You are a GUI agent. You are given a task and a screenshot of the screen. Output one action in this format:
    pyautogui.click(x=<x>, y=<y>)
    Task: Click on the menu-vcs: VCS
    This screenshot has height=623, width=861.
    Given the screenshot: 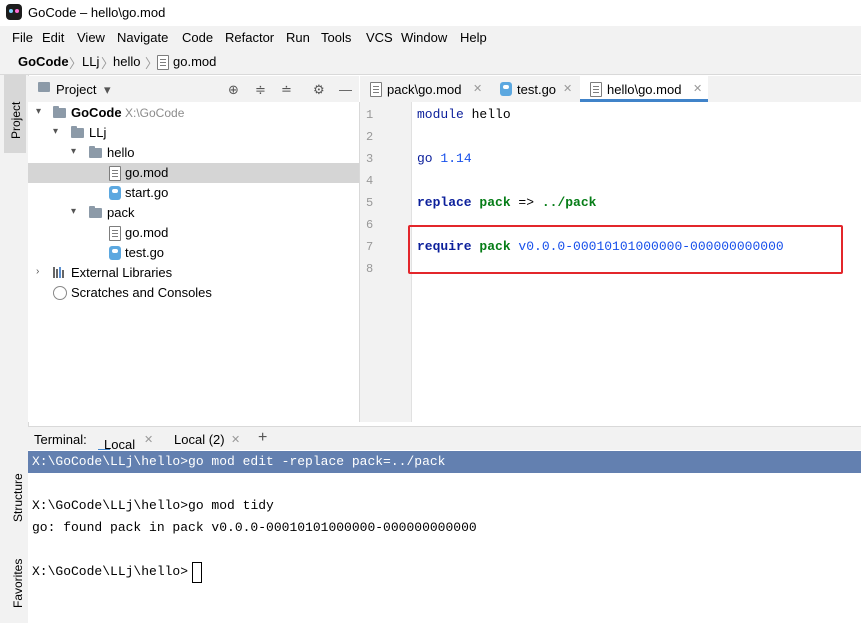 What is the action you would take?
    pyautogui.click(x=379, y=37)
    